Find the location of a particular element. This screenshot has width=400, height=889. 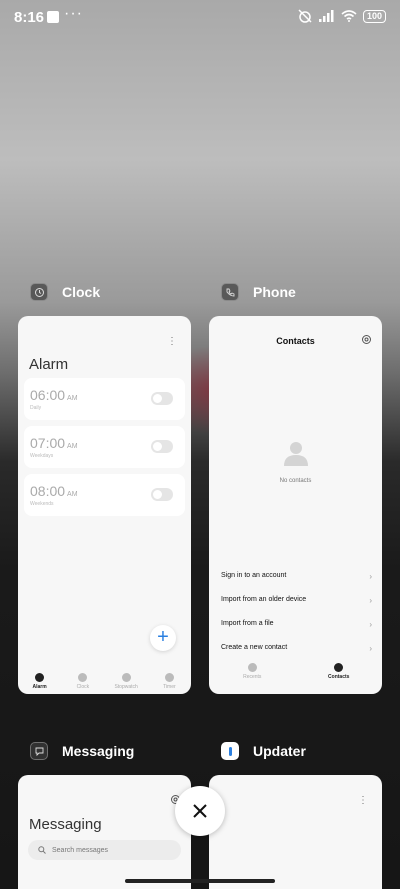

contacts-action-row: Import from an older device › is located at coordinates (296, 600).